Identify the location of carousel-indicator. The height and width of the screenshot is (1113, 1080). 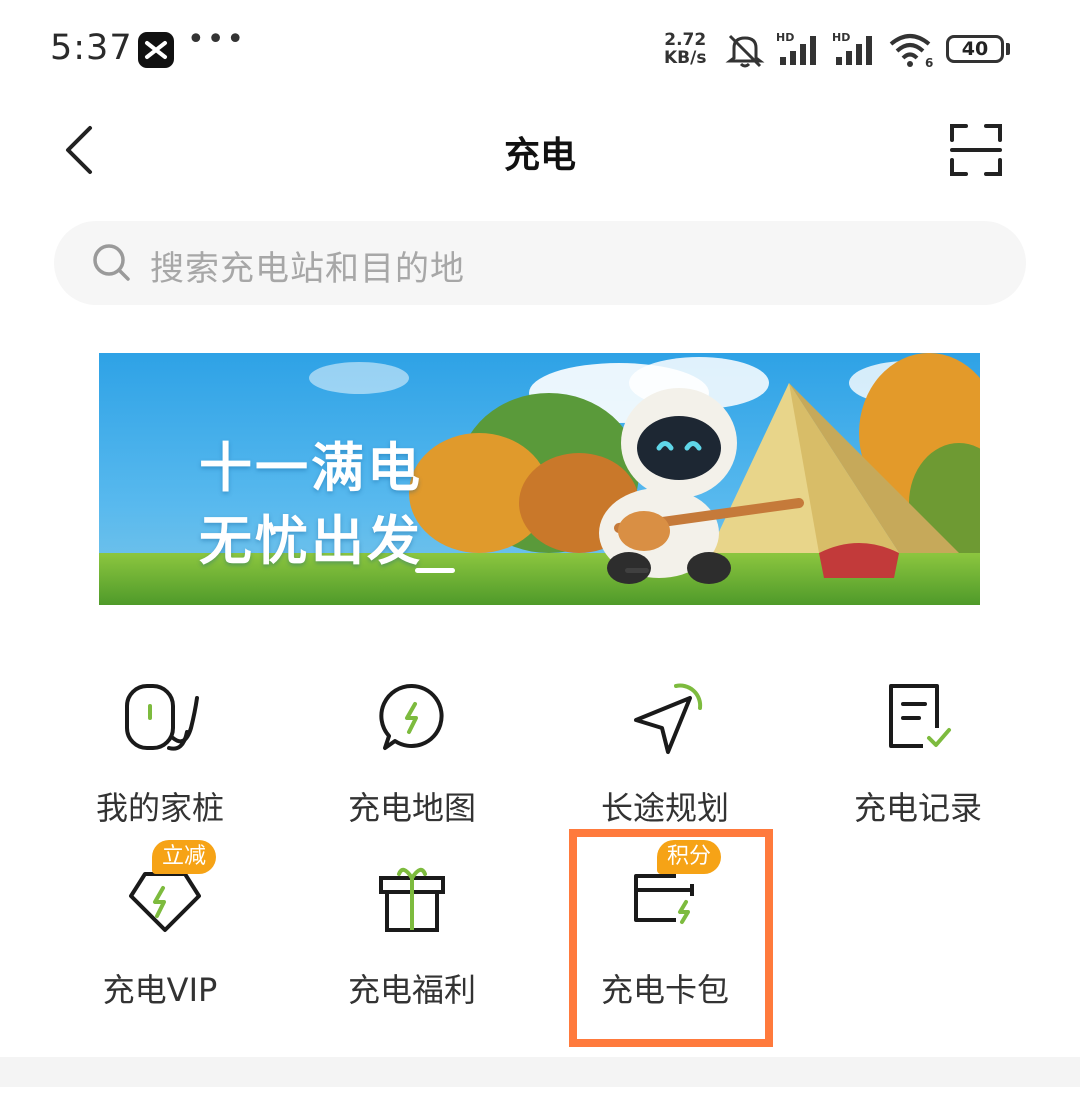
(637, 570).